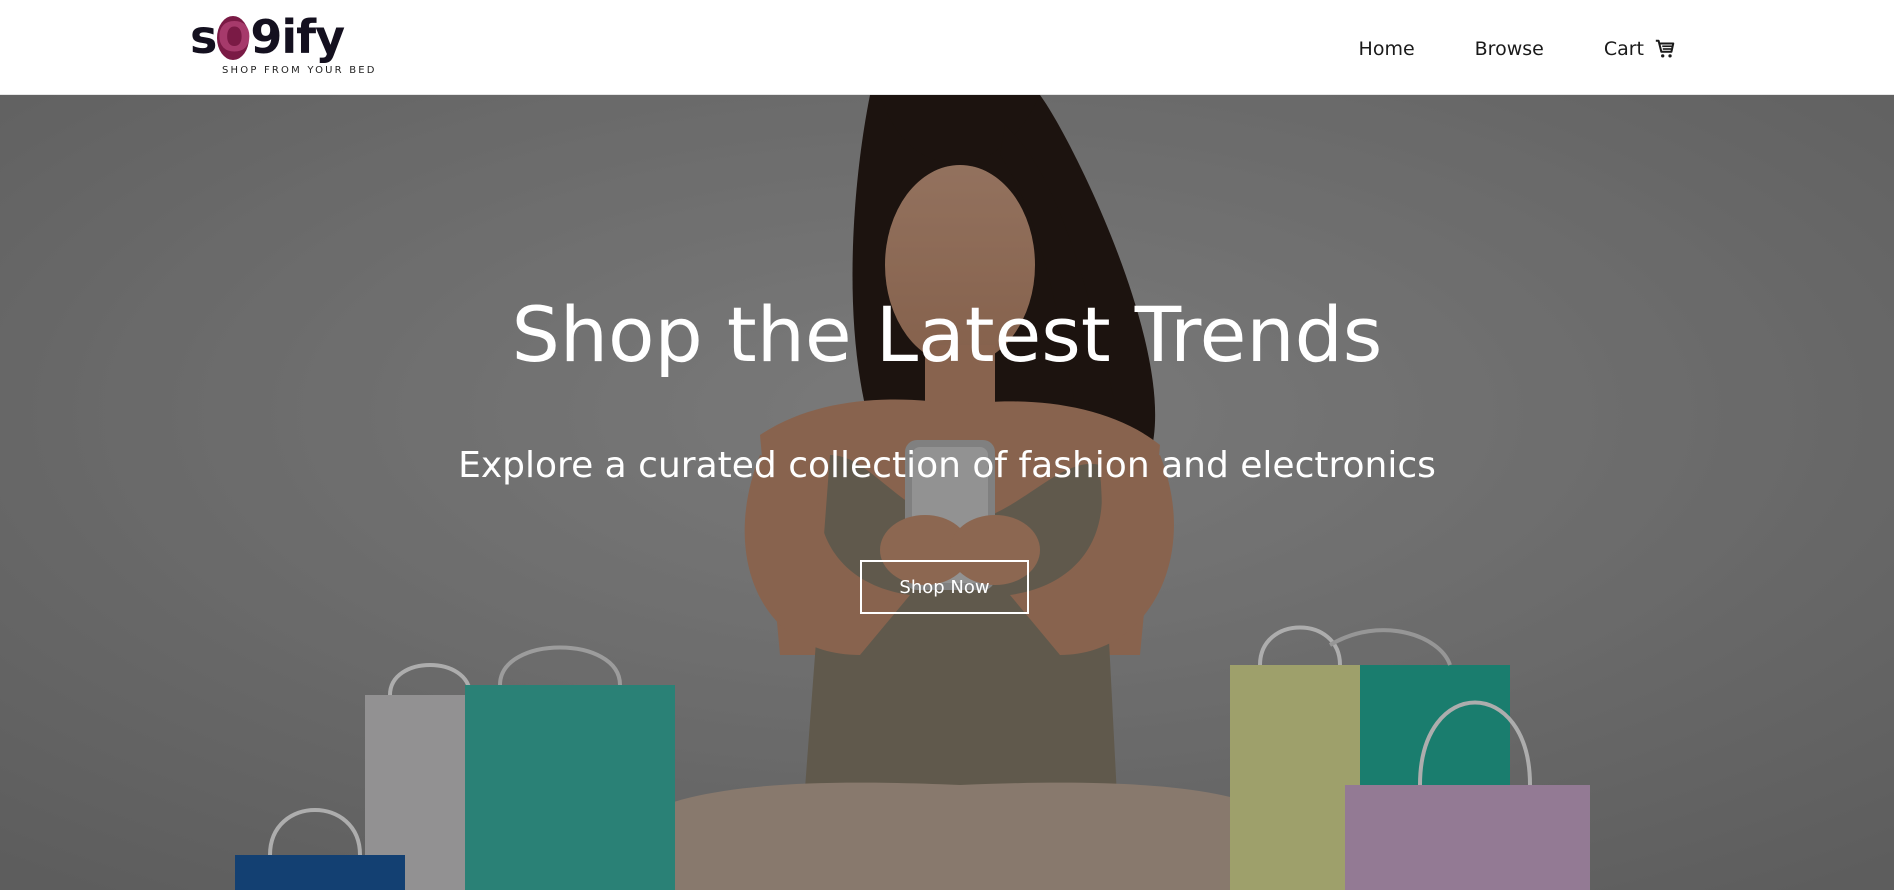 The image size is (1894, 890). Describe the element at coordinates (1665, 48) in the screenshot. I see `shopping-cart-icon` at that location.